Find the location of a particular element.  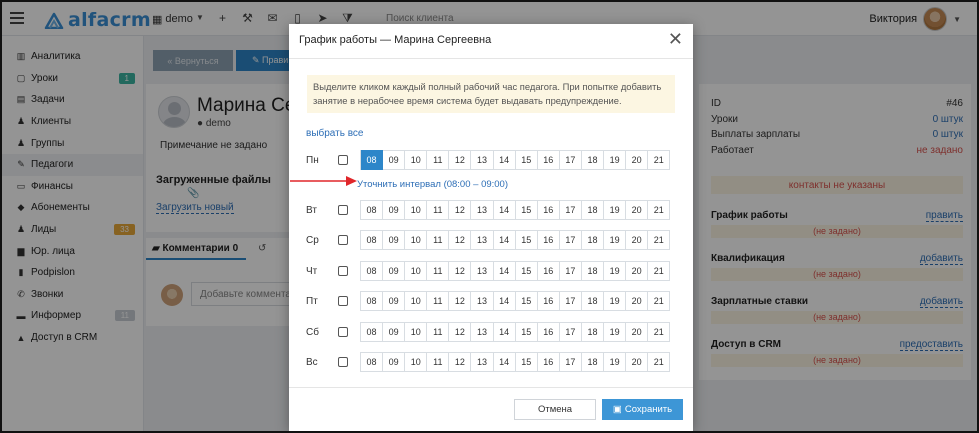

select-all-link: выбрать все is located at coordinates (334, 133).